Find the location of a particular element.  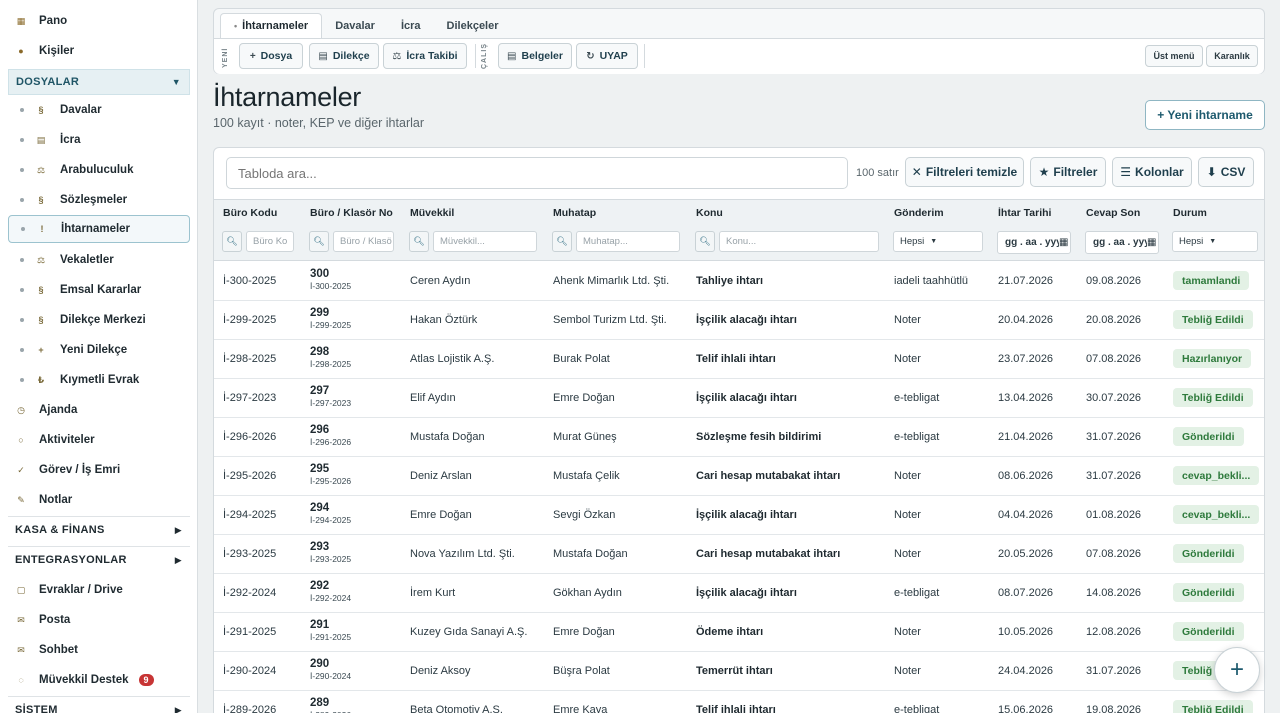

row-konu: Ödeme ihtarı is located at coordinates (730, 632).